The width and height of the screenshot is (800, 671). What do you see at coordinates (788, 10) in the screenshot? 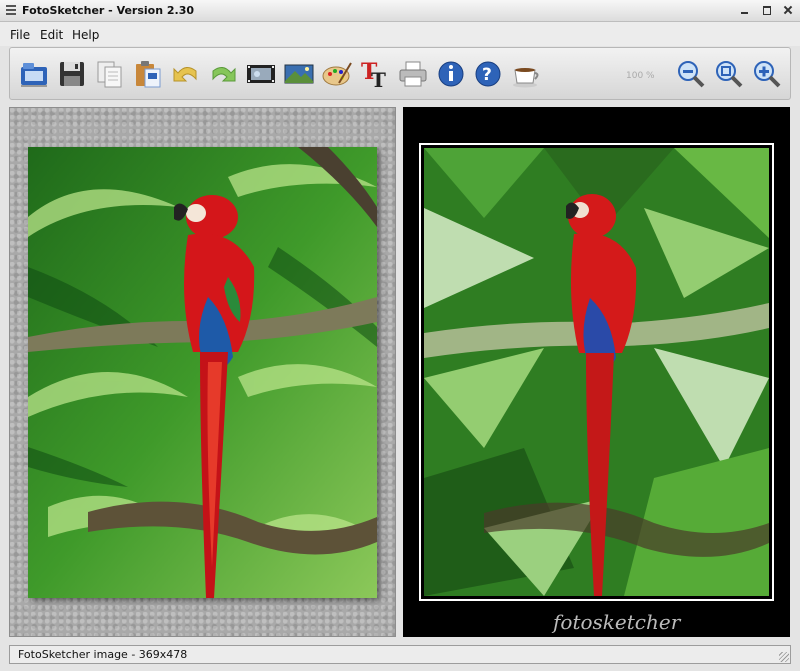
I see `close-button` at bounding box center [788, 10].